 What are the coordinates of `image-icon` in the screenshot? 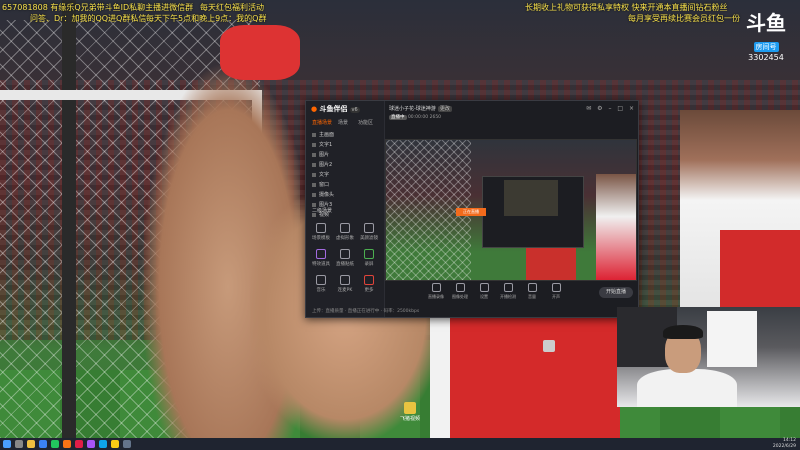 It's located at (460, 287).